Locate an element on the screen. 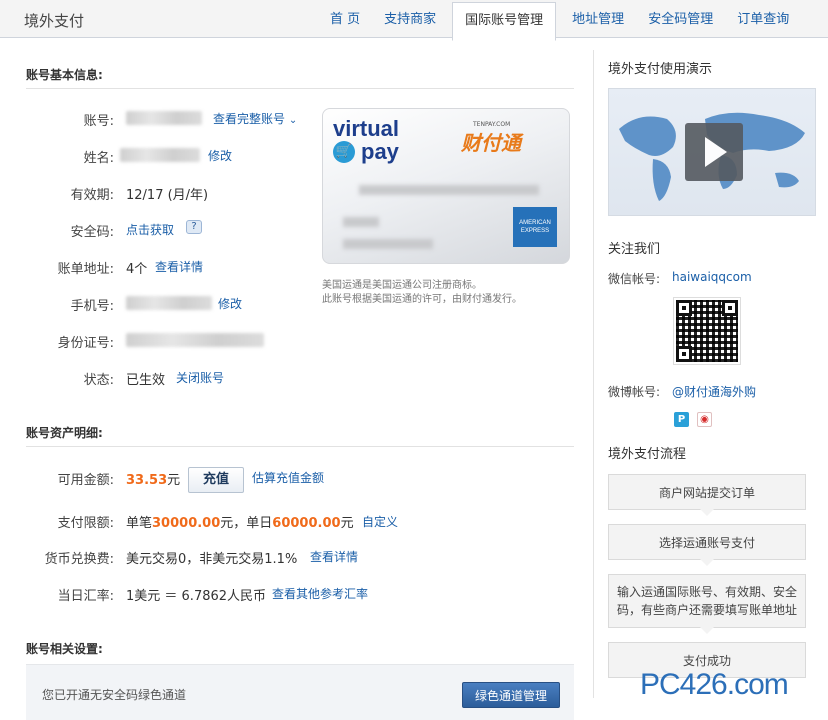 This screenshot has width=828, height=720. card-holder-blur is located at coordinates (388, 244).